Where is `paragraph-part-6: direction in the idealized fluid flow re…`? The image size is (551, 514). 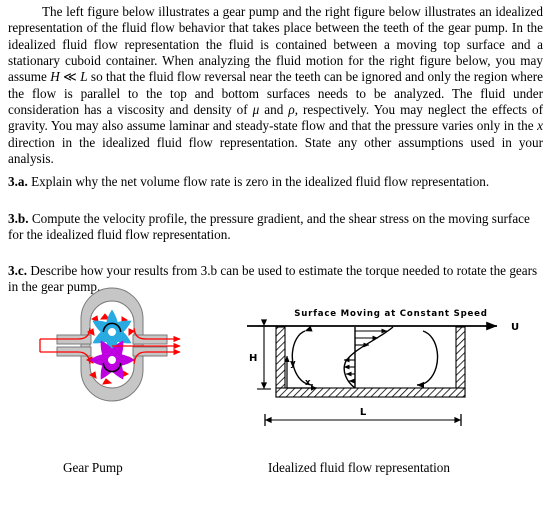
paragraph-part-6: direction in the idealized fluid flow re… is located at coordinates (275, 150).